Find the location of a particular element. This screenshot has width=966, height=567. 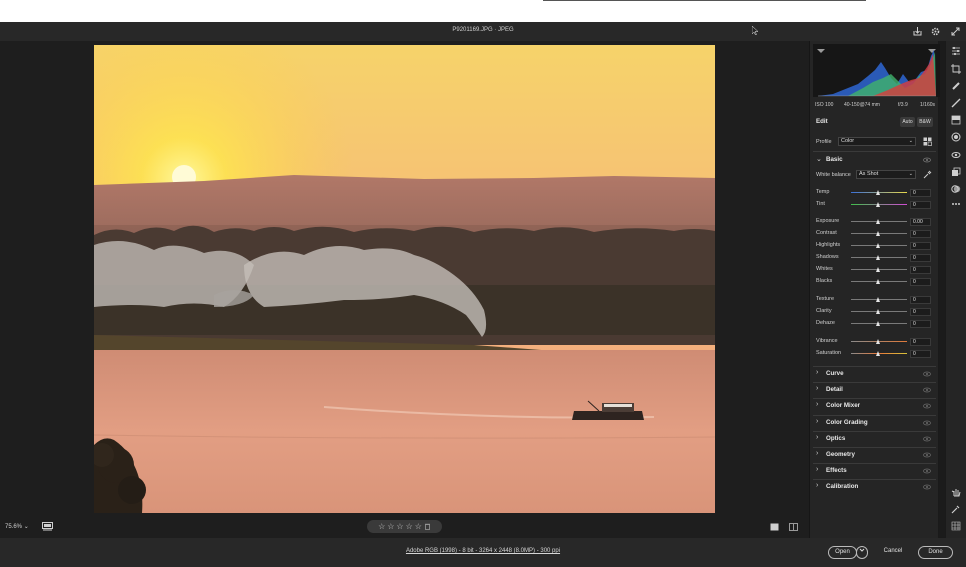

star-2: ☆ is located at coordinates (390, 526).